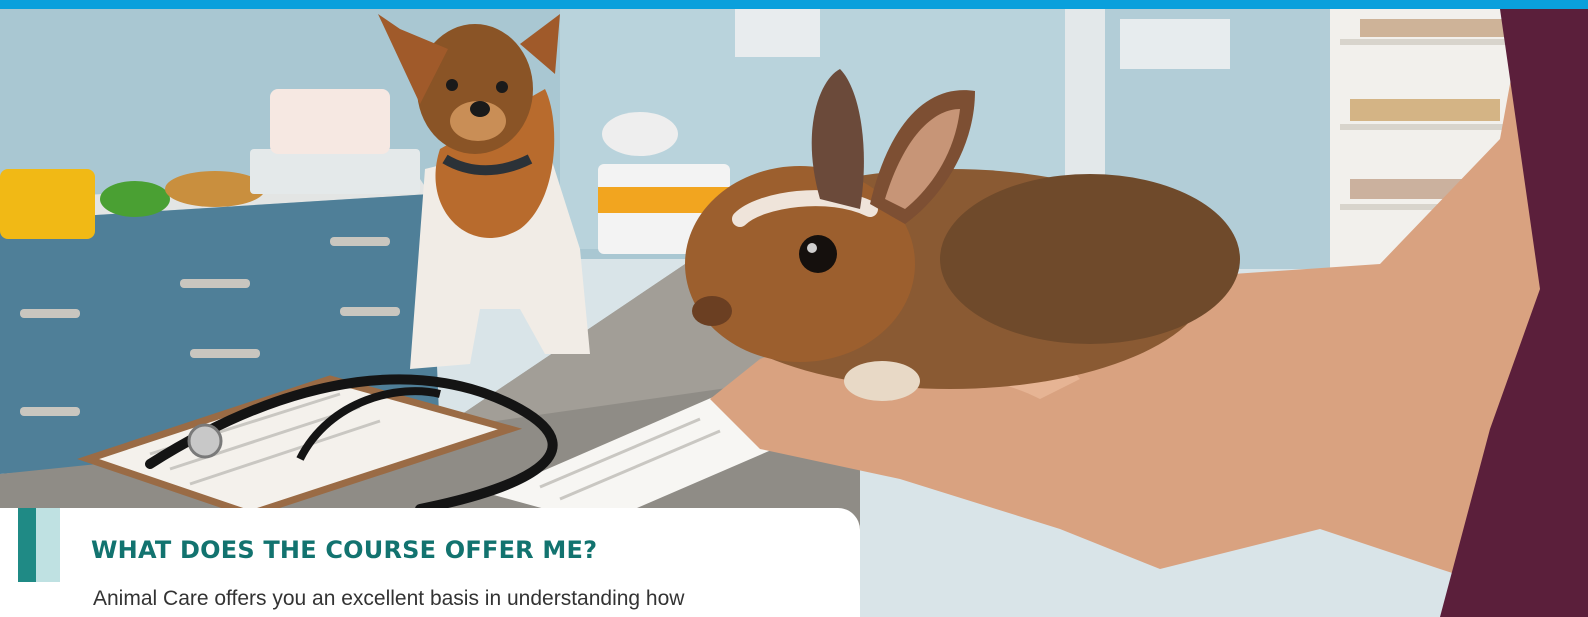 The width and height of the screenshot is (1588, 617). Describe the element at coordinates (794, 4) in the screenshot. I see `top-accent-bar` at that location.